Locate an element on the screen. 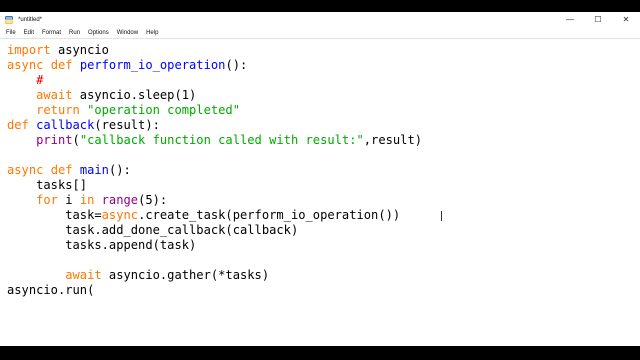  keyword: import is located at coordinates (29, 50).